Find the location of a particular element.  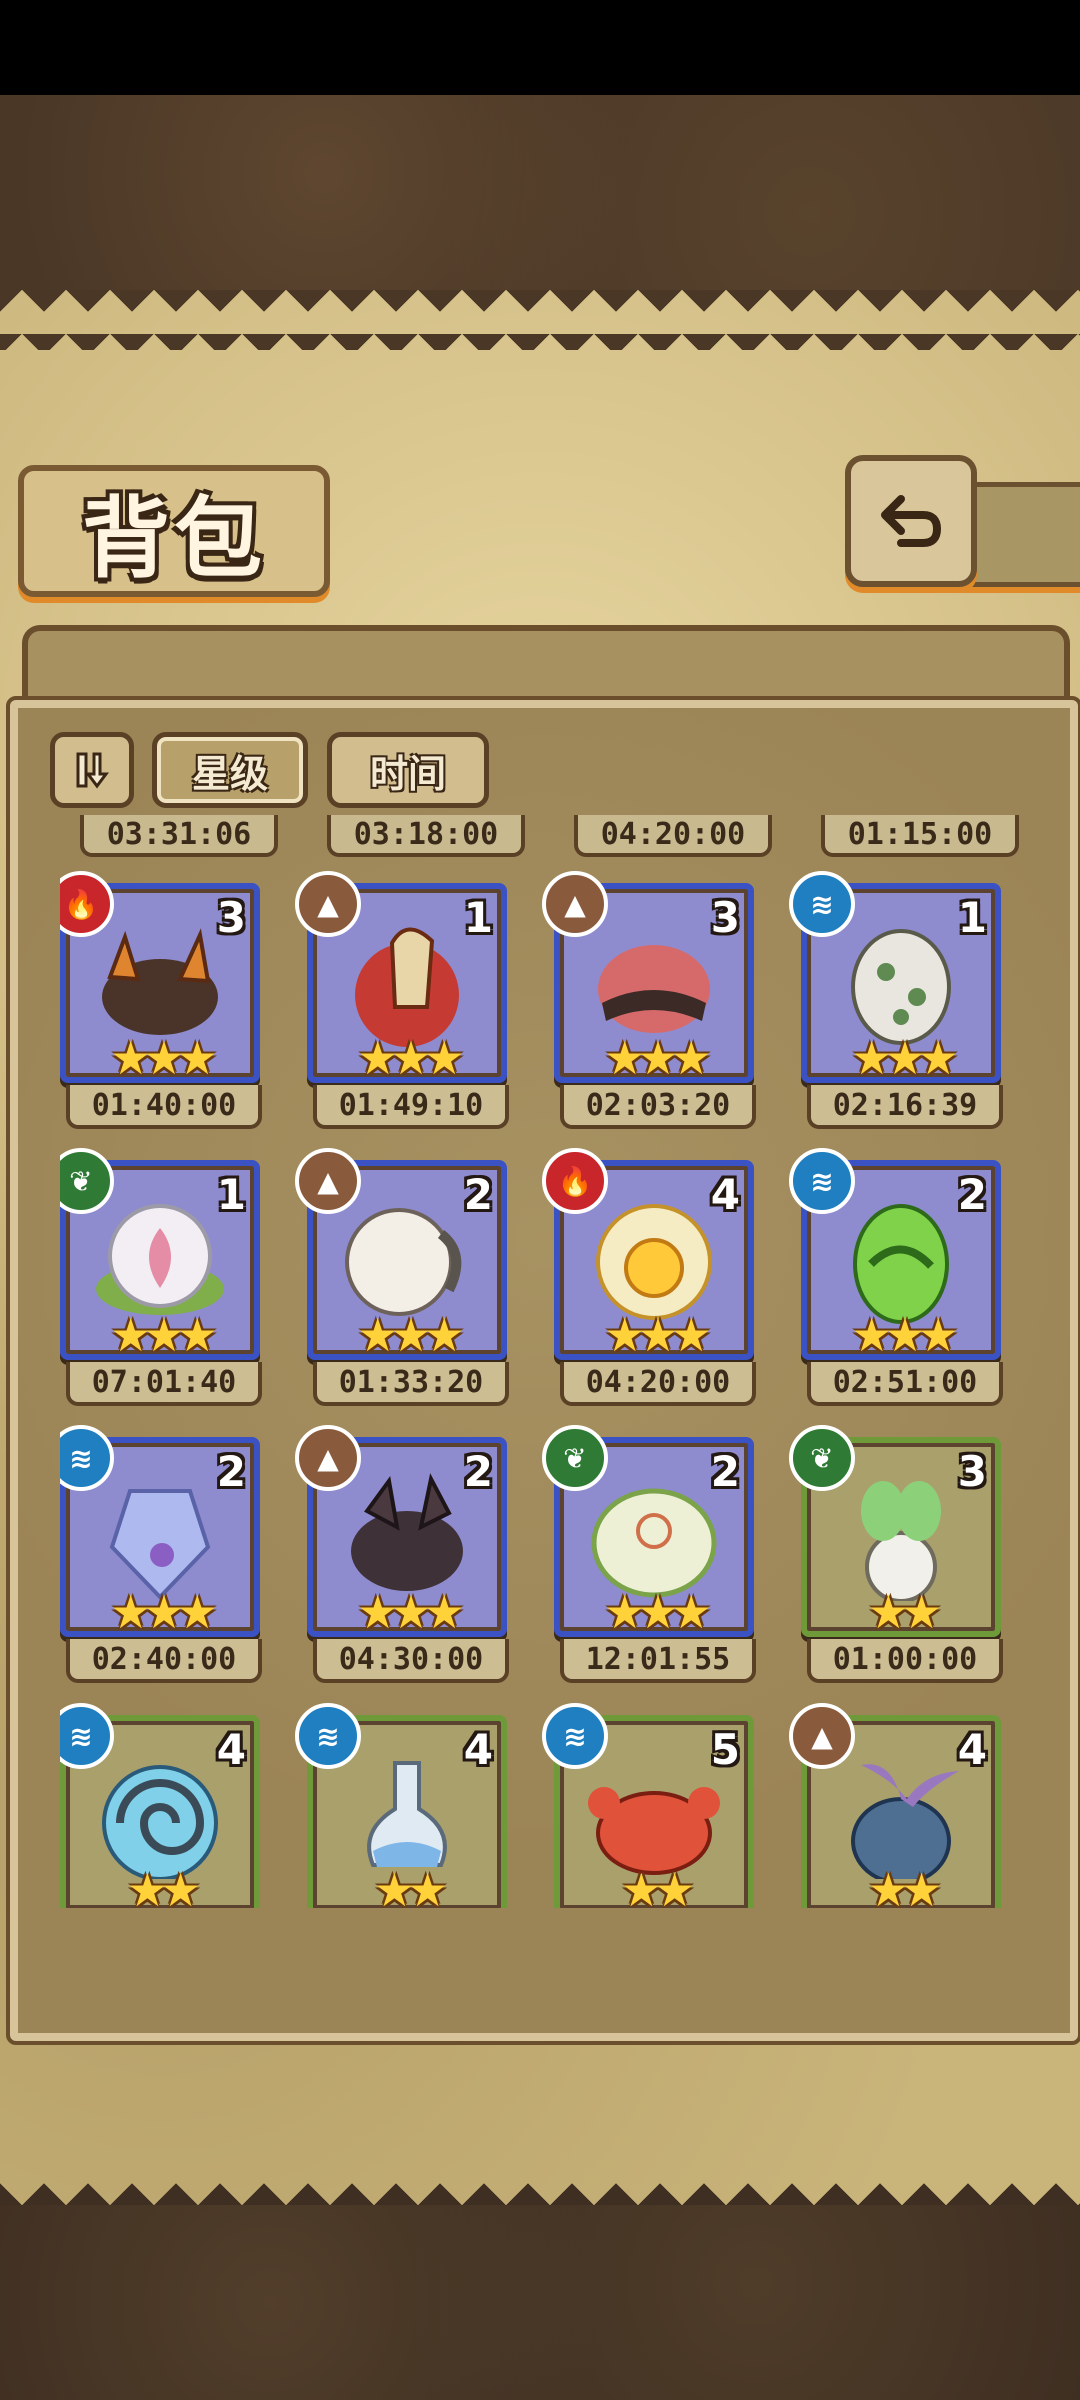

turnip-egg-icon is located at coordinates (901, 1541).